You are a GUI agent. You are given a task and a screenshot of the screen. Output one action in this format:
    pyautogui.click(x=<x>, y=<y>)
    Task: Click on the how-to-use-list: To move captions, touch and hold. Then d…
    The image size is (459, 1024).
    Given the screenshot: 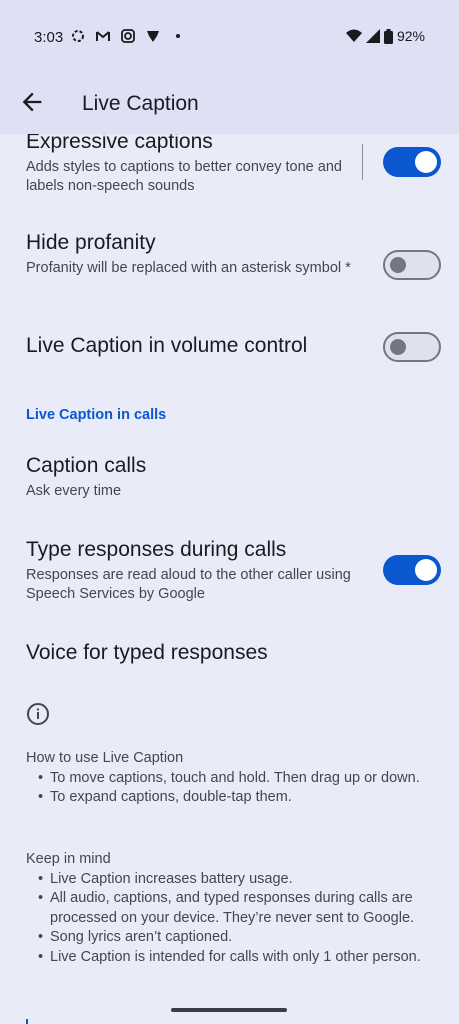 What is the action you would take?
    pyautogui.click(x=236, y=788)
    